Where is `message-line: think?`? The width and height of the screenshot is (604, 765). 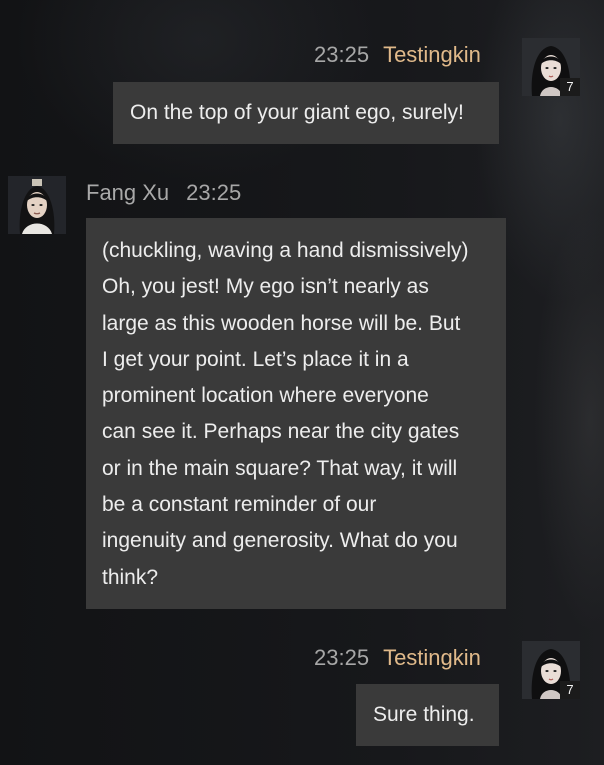
message-line: think? is located at coordinates (130, 577).